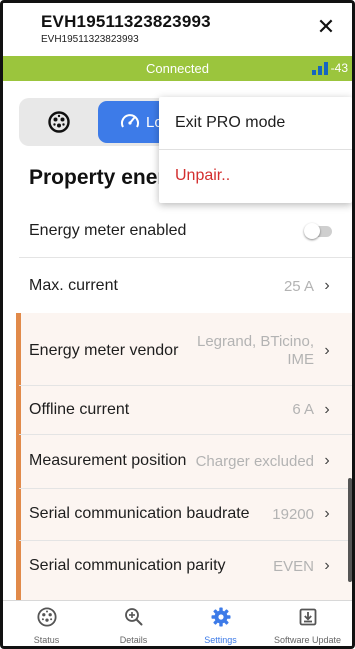  What do you see at coordinates (307, 617) in the screenshot?
I see `download-box-icon` at bounding box center [307, 617].